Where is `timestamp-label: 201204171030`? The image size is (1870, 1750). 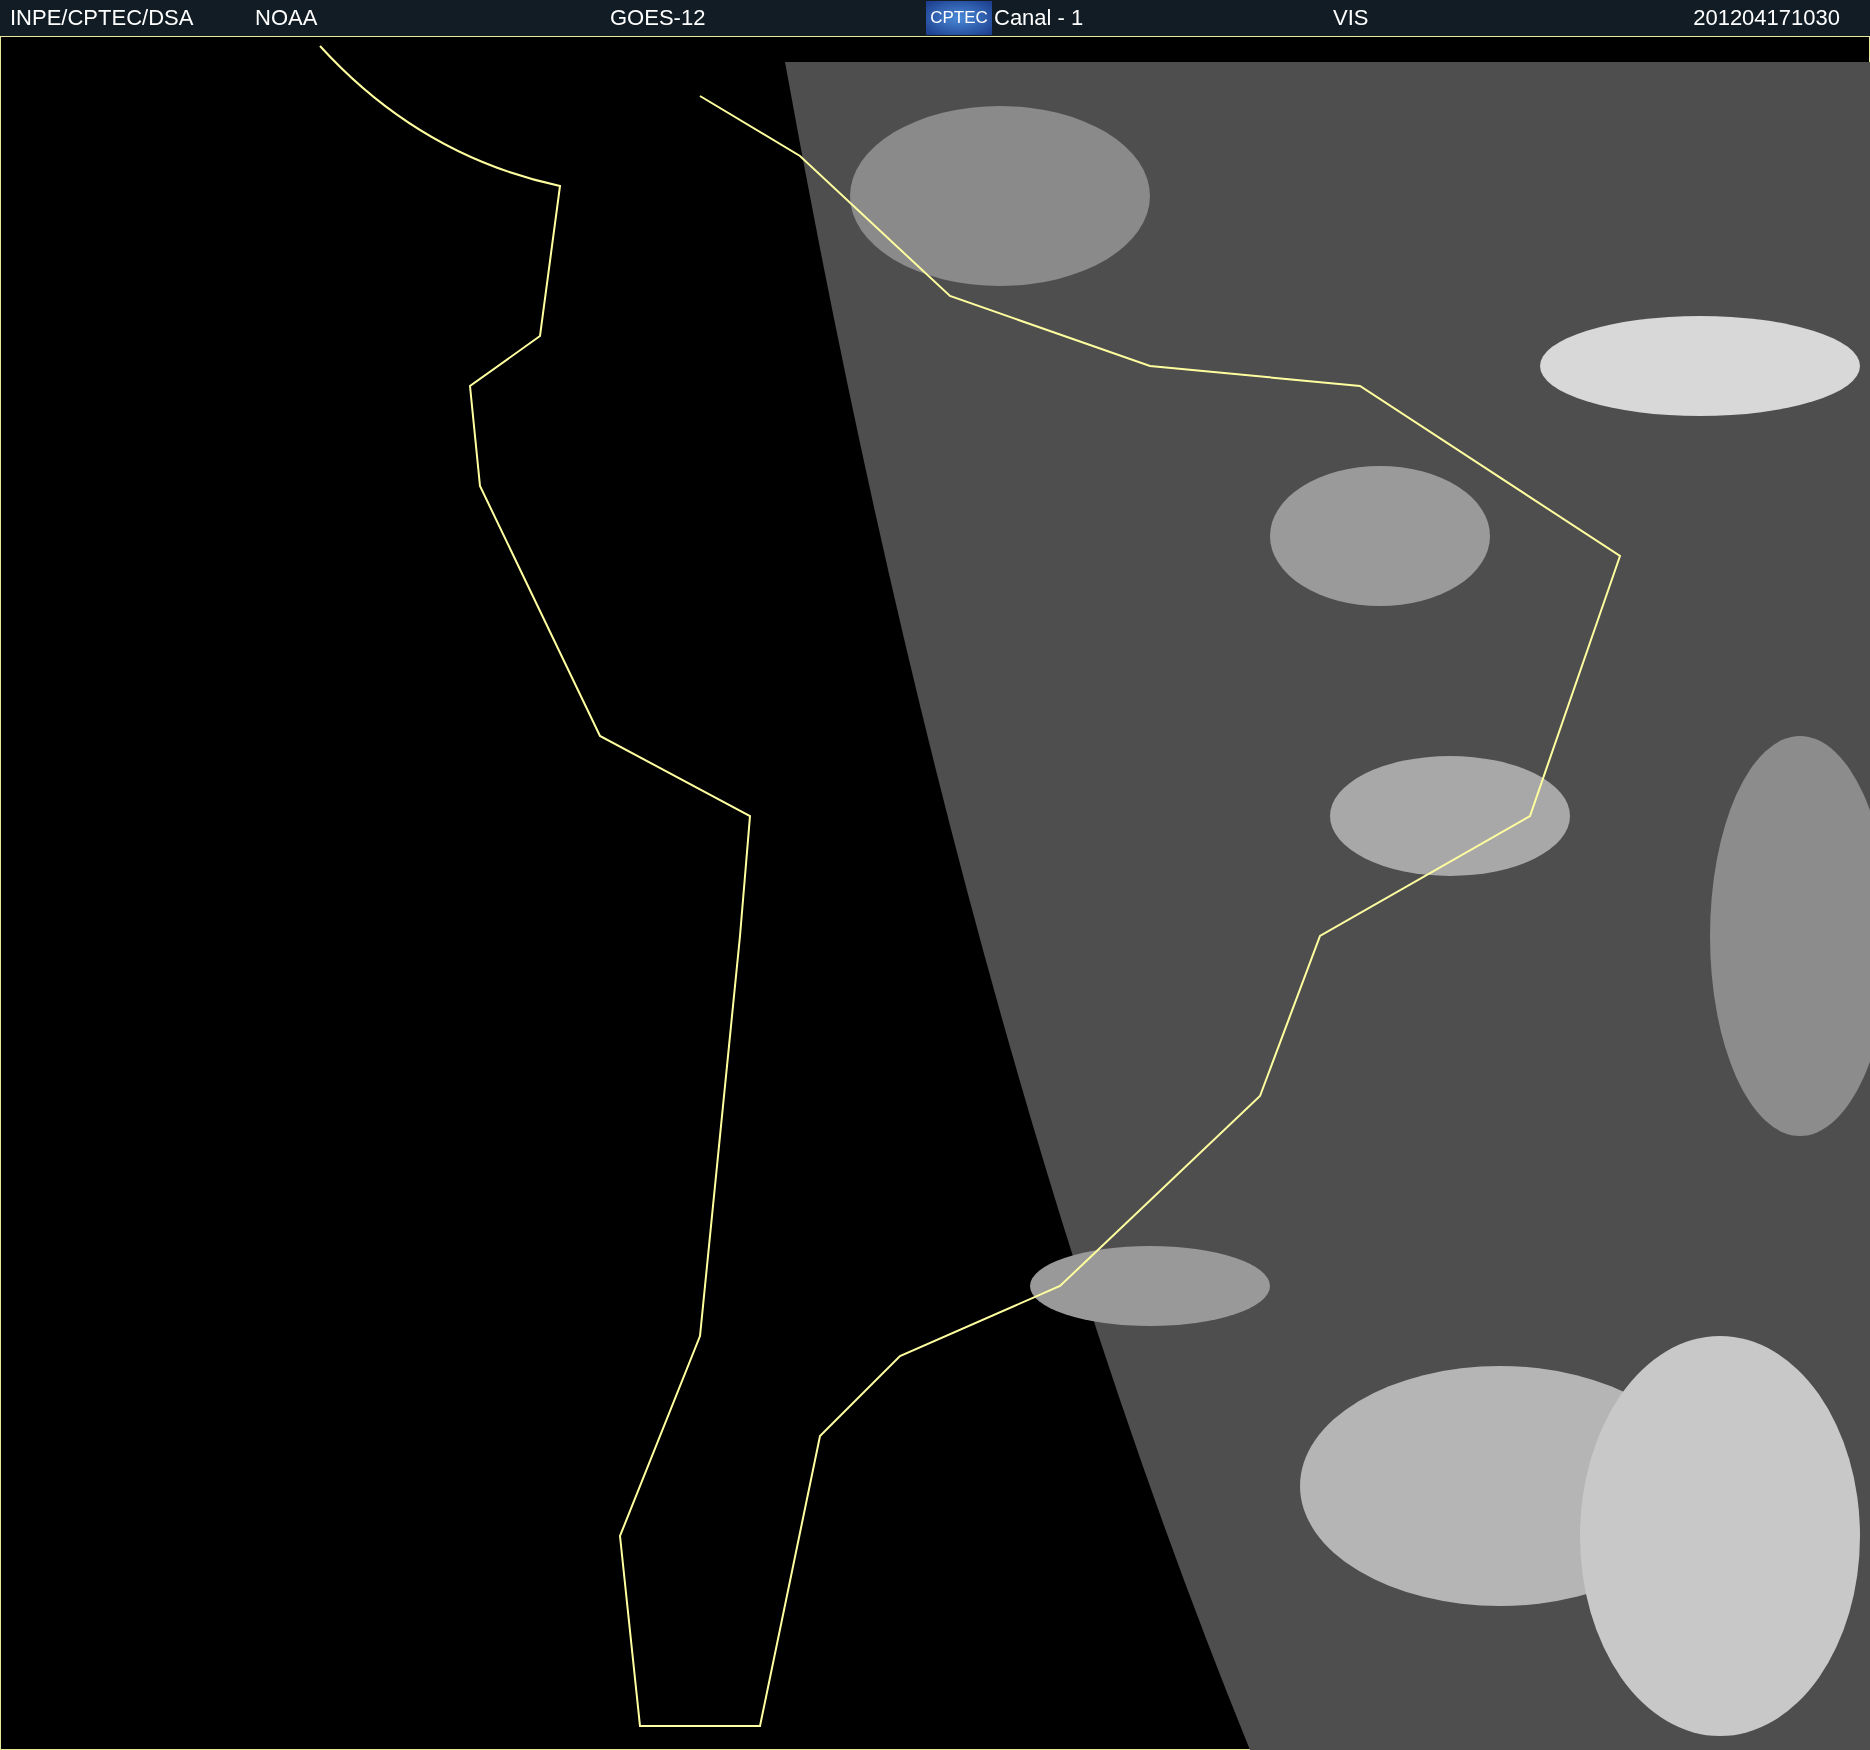 timestamp-label: 201204171030 is located at coordinates (1766, 18).